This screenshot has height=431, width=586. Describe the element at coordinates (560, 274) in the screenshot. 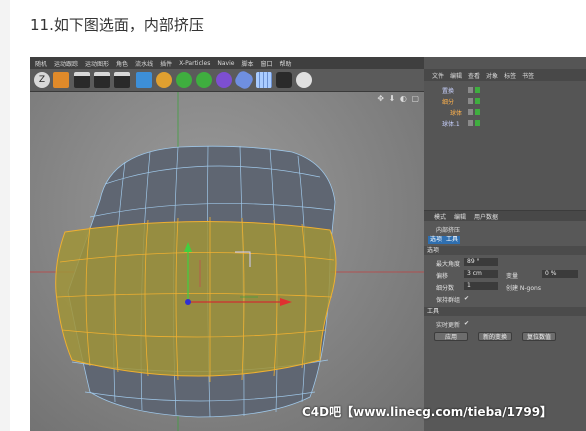

I see `variance-field: 0 %` at that location.